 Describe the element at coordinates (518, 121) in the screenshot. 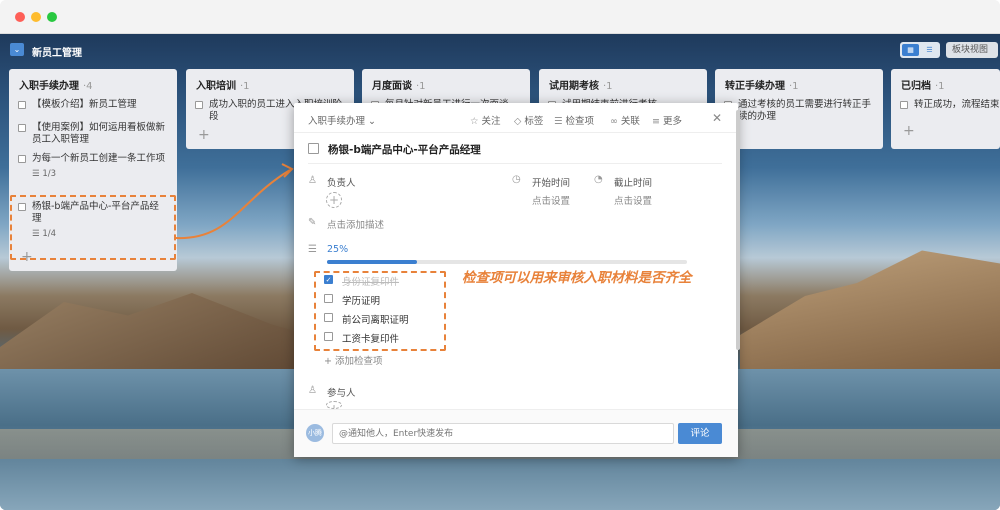

I see `tag-icon: ◇` at that location.